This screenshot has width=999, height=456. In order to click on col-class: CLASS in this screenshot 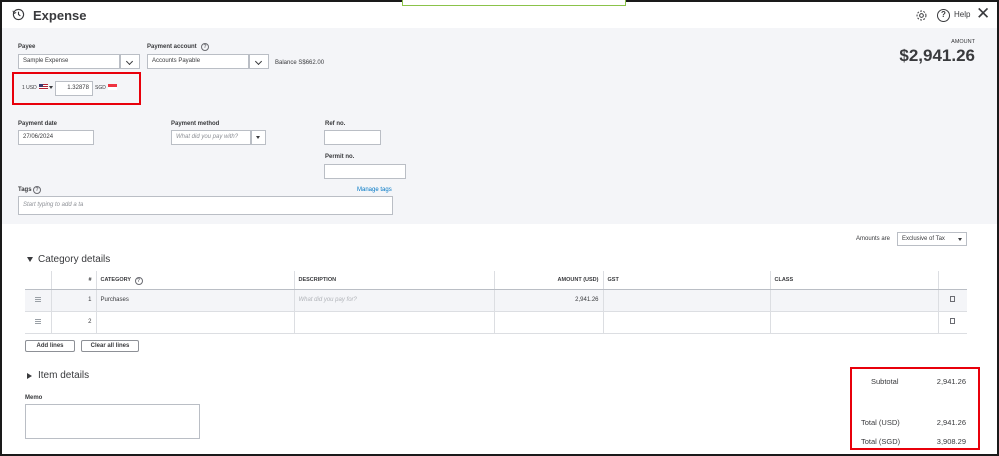, I will do `click(853, 280)`.